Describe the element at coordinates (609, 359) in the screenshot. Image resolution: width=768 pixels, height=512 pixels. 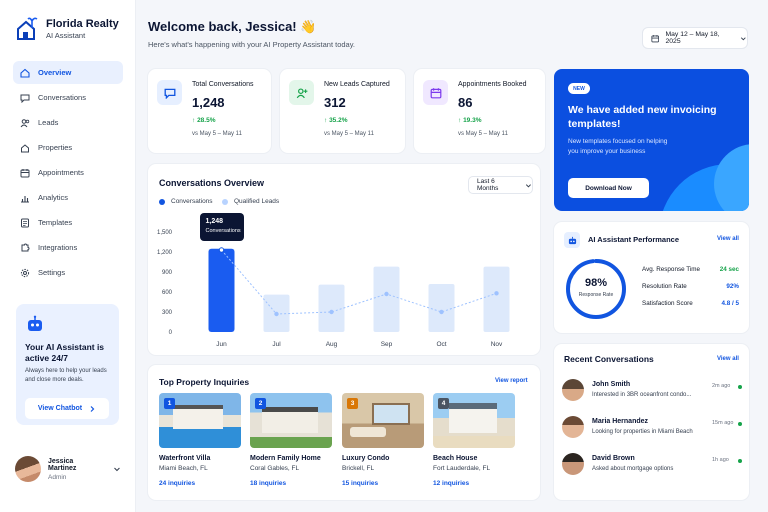
I see `recent-title: Recent Conversations` at that location.